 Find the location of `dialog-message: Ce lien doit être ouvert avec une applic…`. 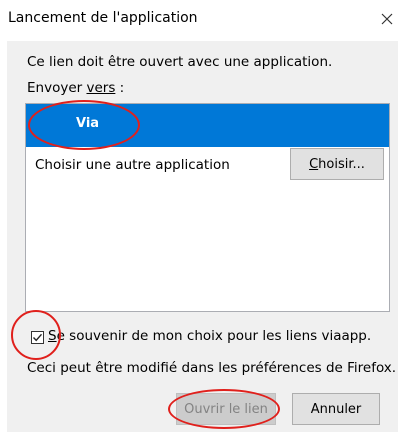

dialog-message: Ce lien doit être ouvert avec une applic… is located at coordinates (180, 62).